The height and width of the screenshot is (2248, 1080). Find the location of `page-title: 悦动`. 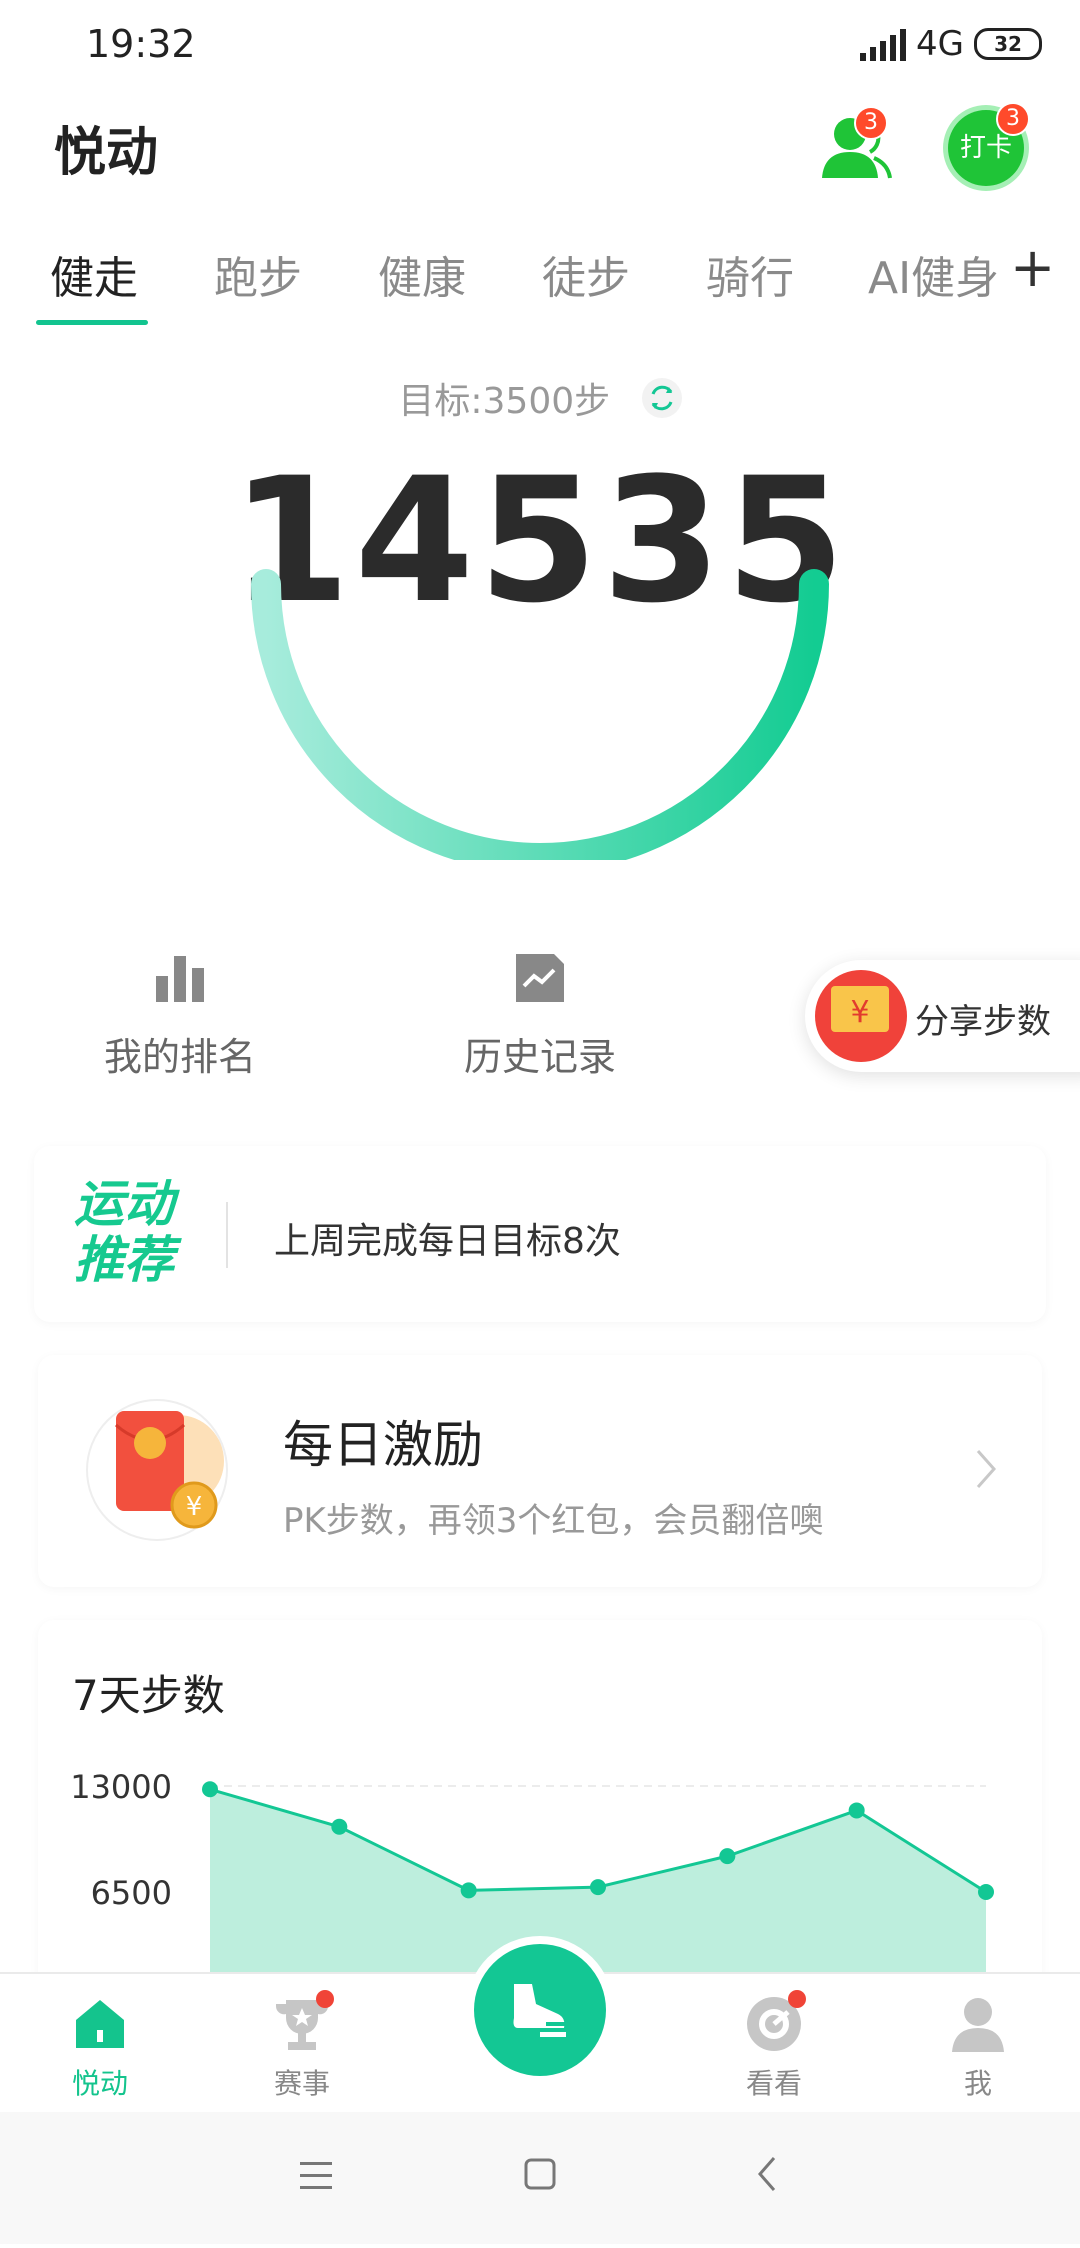

page-title: 悦动 is located at coordinates (106, 153).